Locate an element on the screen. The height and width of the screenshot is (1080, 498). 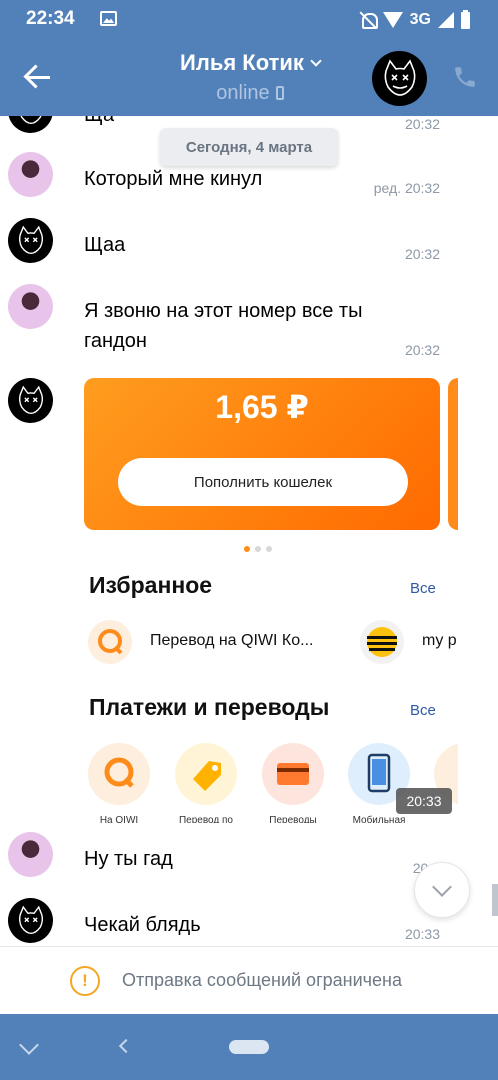
scroll-down-button is located at coordinates (442, 890).